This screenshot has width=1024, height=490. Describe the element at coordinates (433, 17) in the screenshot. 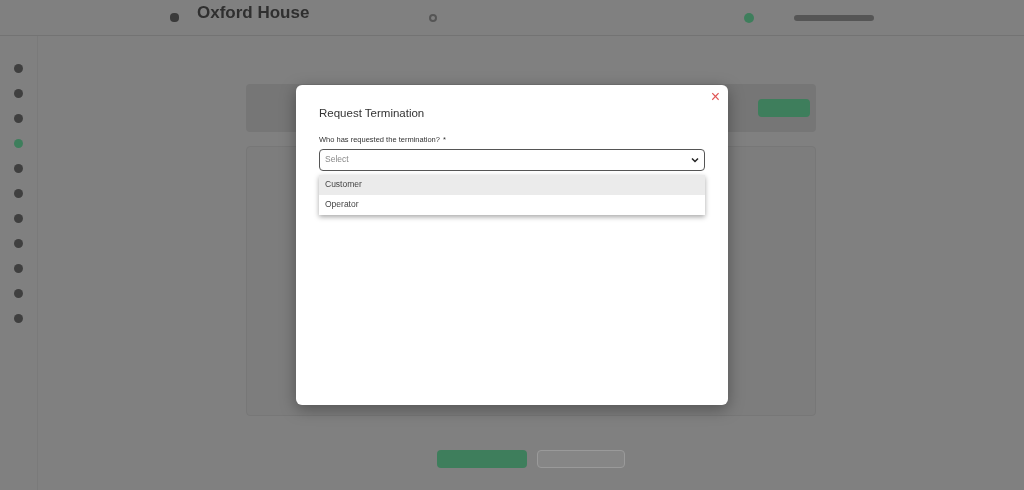

I see `search-icon` at that location.